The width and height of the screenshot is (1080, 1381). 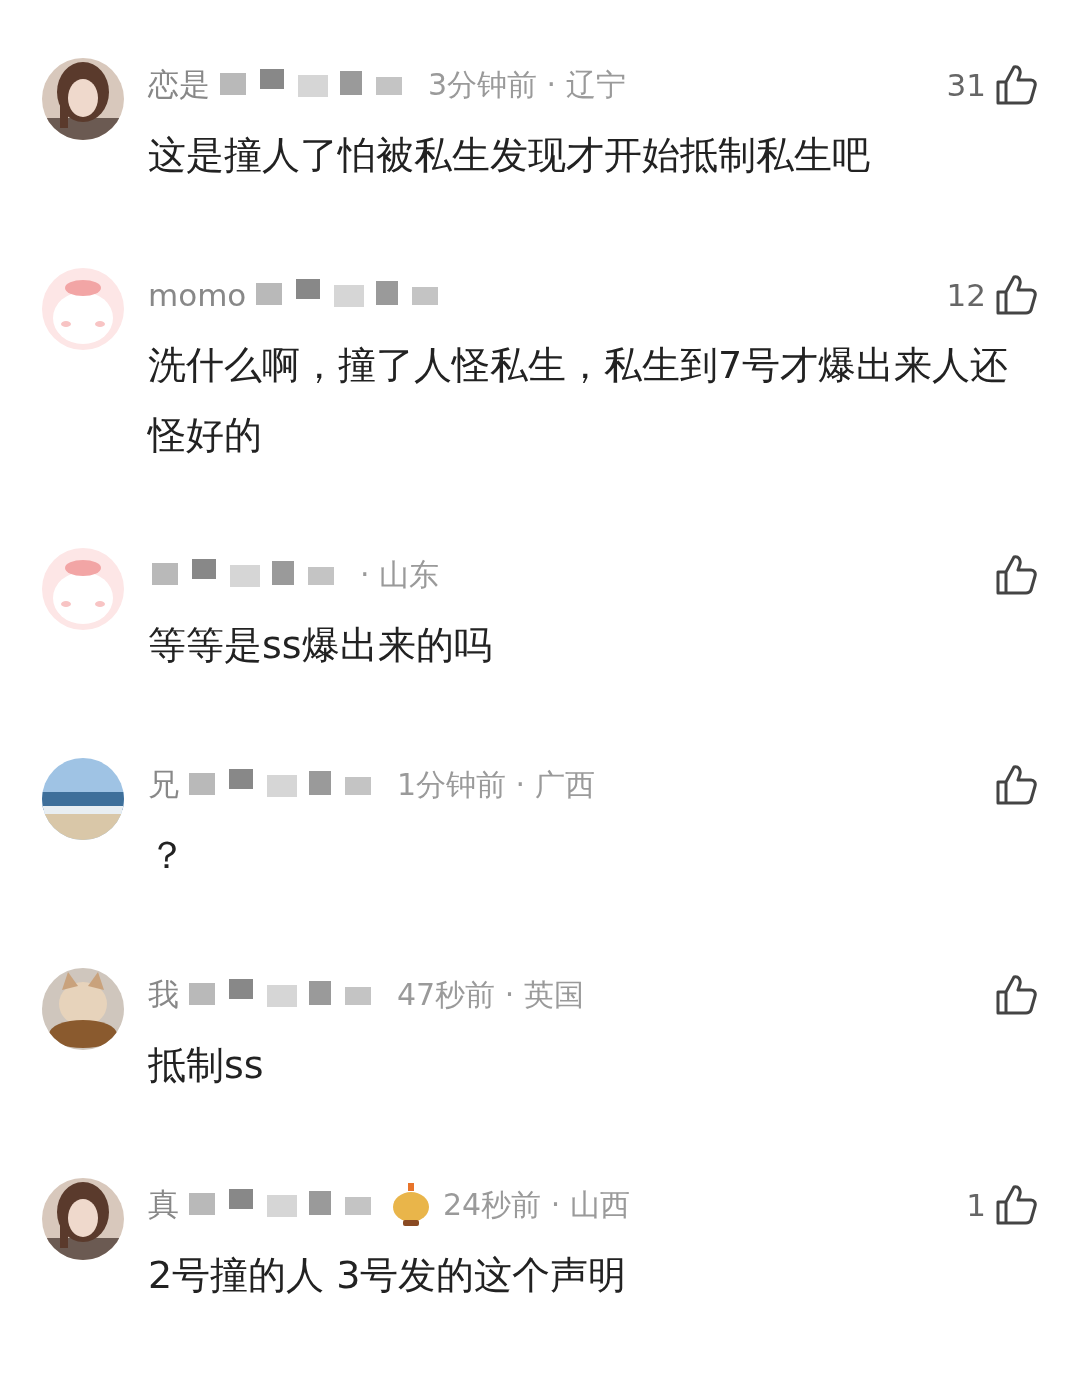 I want to click on comment-text: ？, so click(x=167, y=855).